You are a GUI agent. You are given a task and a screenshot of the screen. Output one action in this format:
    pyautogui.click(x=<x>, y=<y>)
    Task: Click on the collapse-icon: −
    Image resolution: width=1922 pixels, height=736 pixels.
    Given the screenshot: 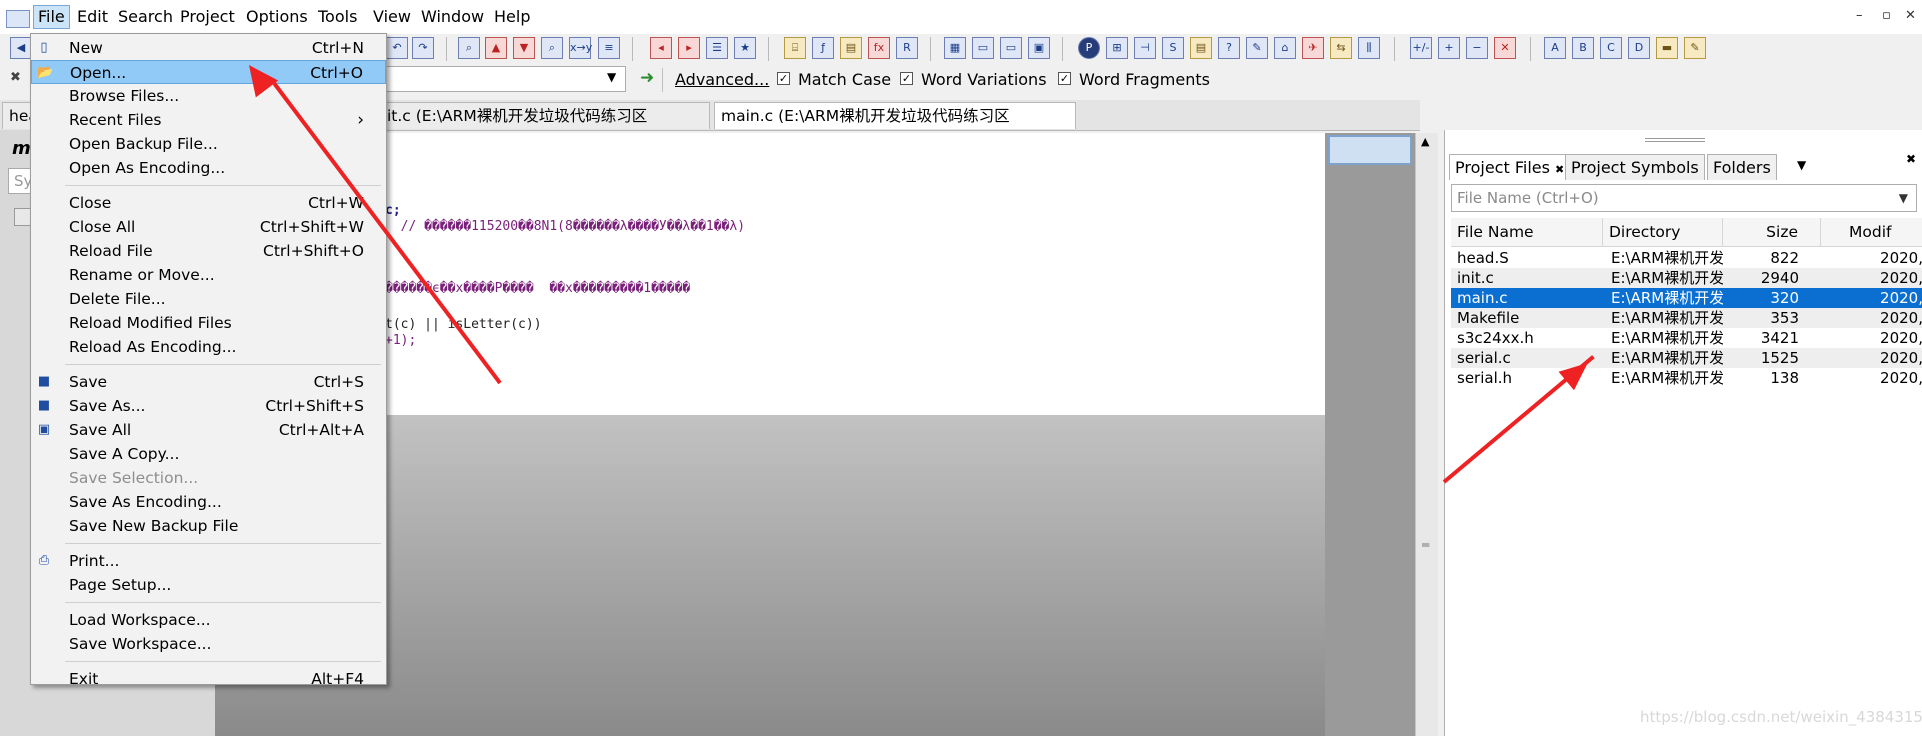 What is the action you would take?
    pyautogui.click(x=1477, y=48)
    